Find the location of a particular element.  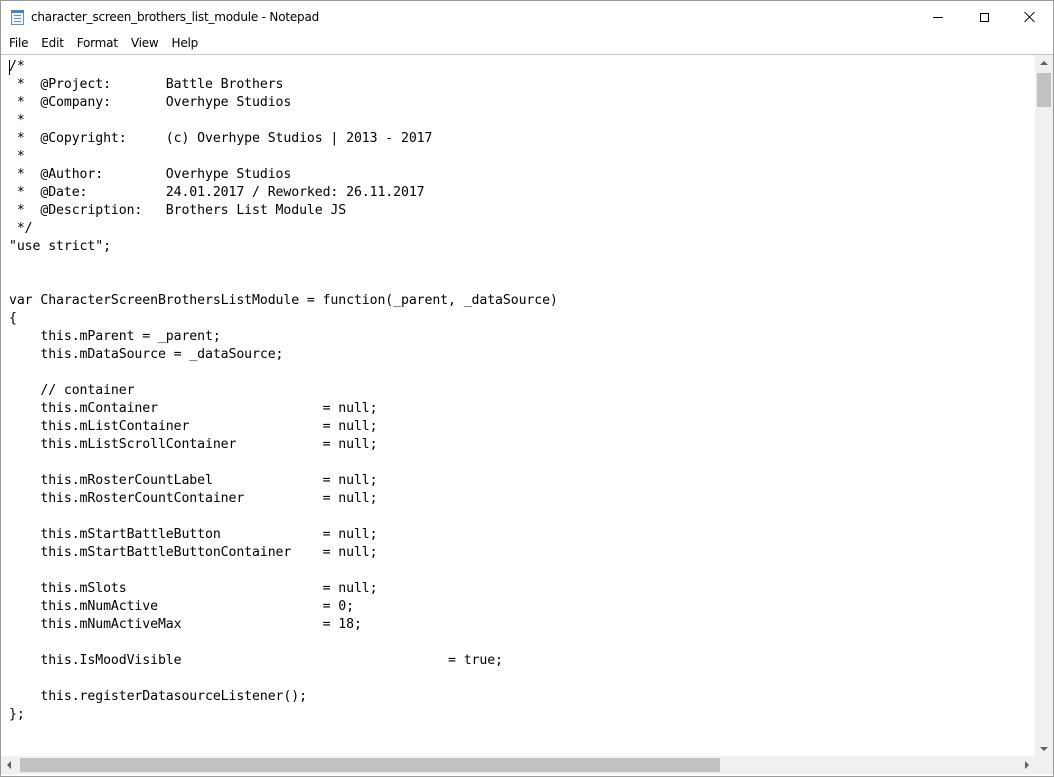

scroll-left-arrow-icon is located at coordinates (9, 765).